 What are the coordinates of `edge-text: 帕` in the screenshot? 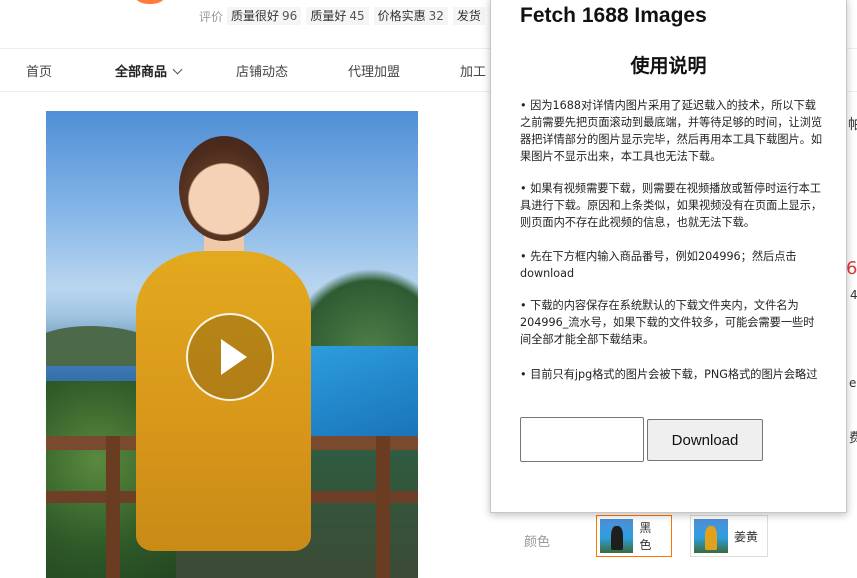 It's located at (852, 125).